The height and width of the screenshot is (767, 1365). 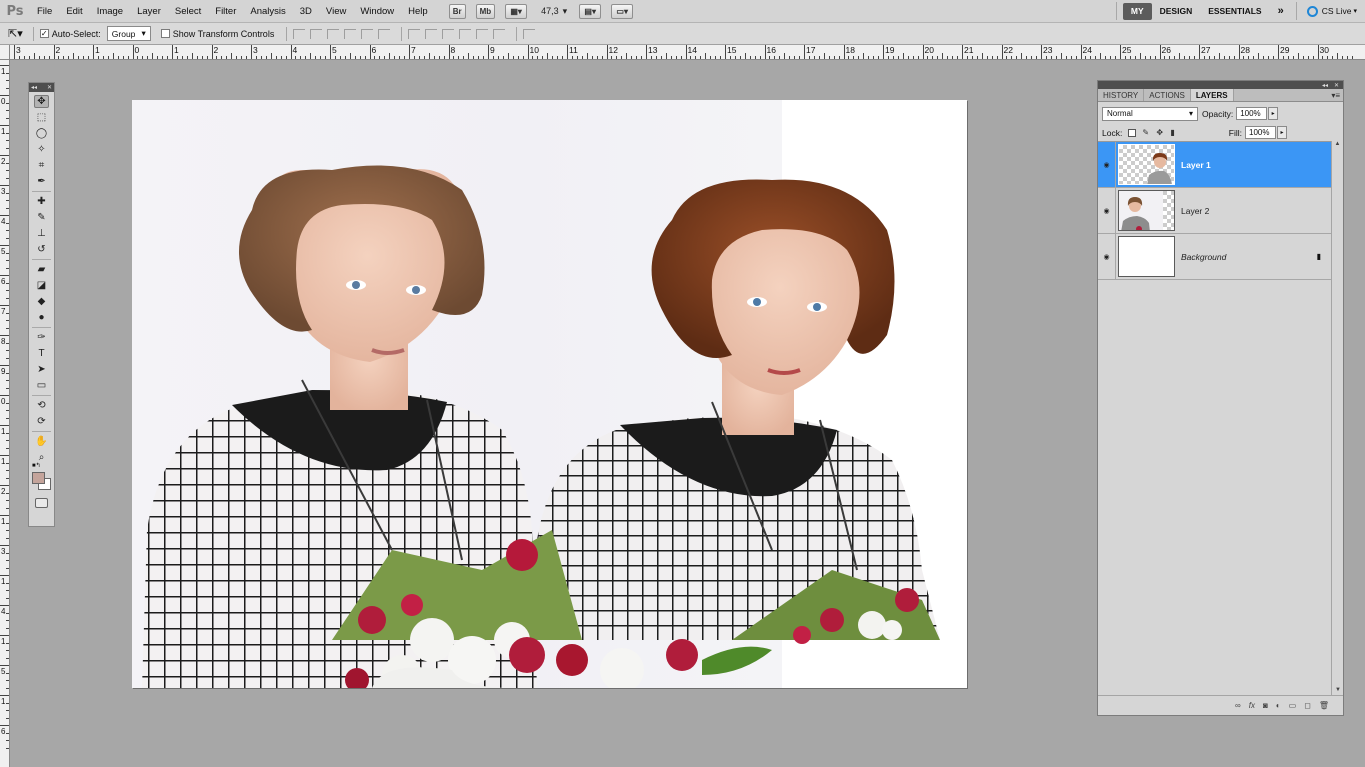 I want to click on arrange-documents-button: ▤▾, so click(x=590, y=11).